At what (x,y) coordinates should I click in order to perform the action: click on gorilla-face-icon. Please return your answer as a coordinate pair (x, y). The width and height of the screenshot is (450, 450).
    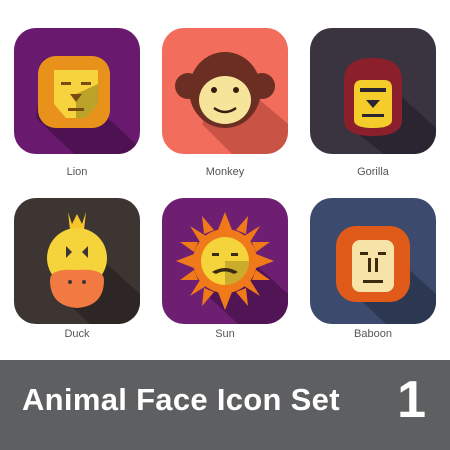
    Looking at the image, I should click on (373, 91).